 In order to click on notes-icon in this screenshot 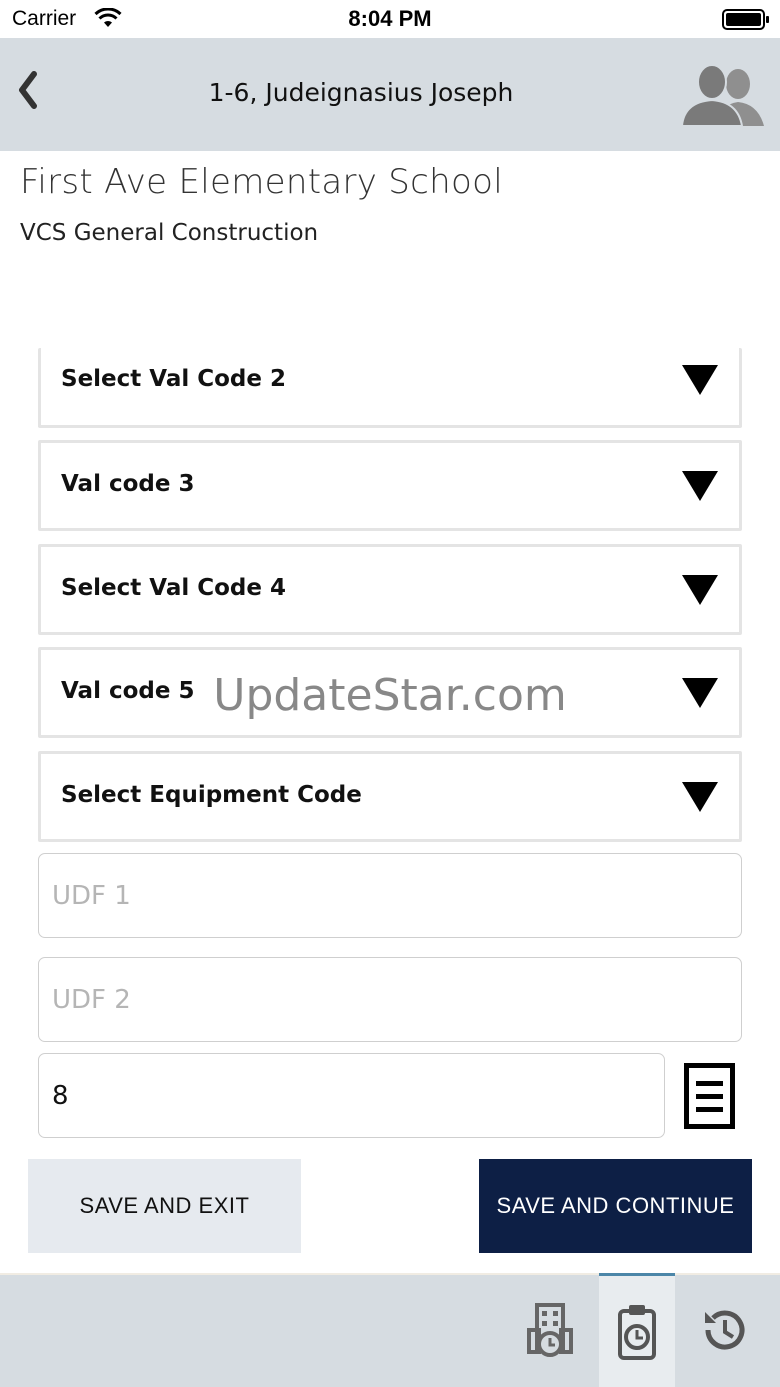, I will do `click(709, 1096)`.